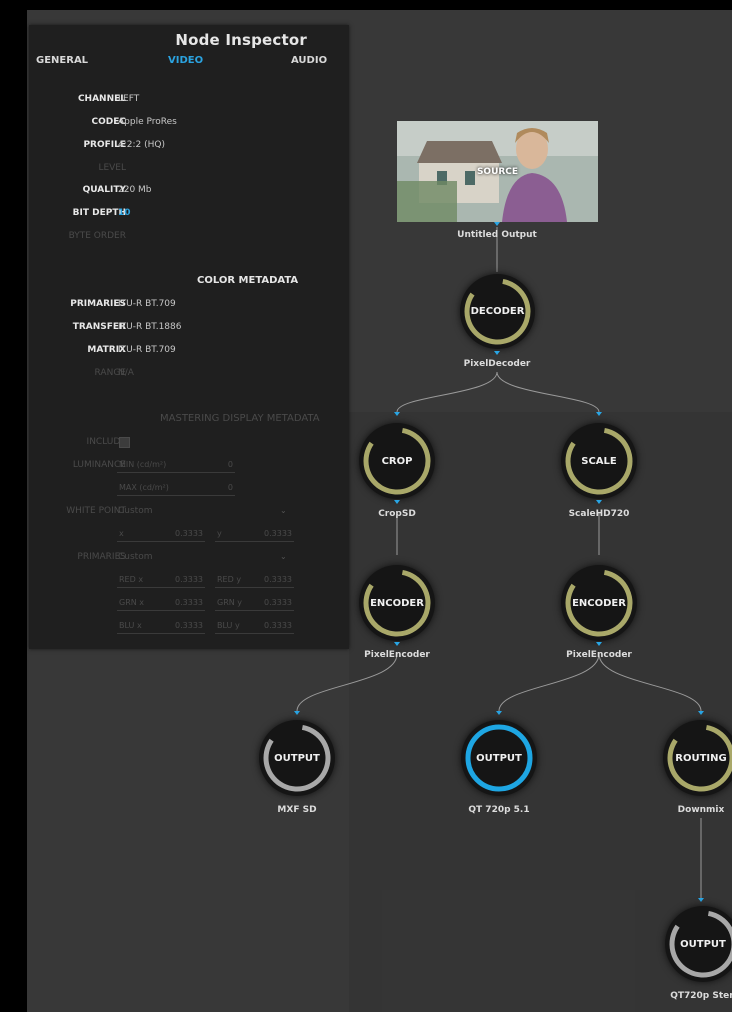  Describe the element at coordinates (283, 556) in the screenshot. I see `primaries-chevron-icon: ⌄` at that location.